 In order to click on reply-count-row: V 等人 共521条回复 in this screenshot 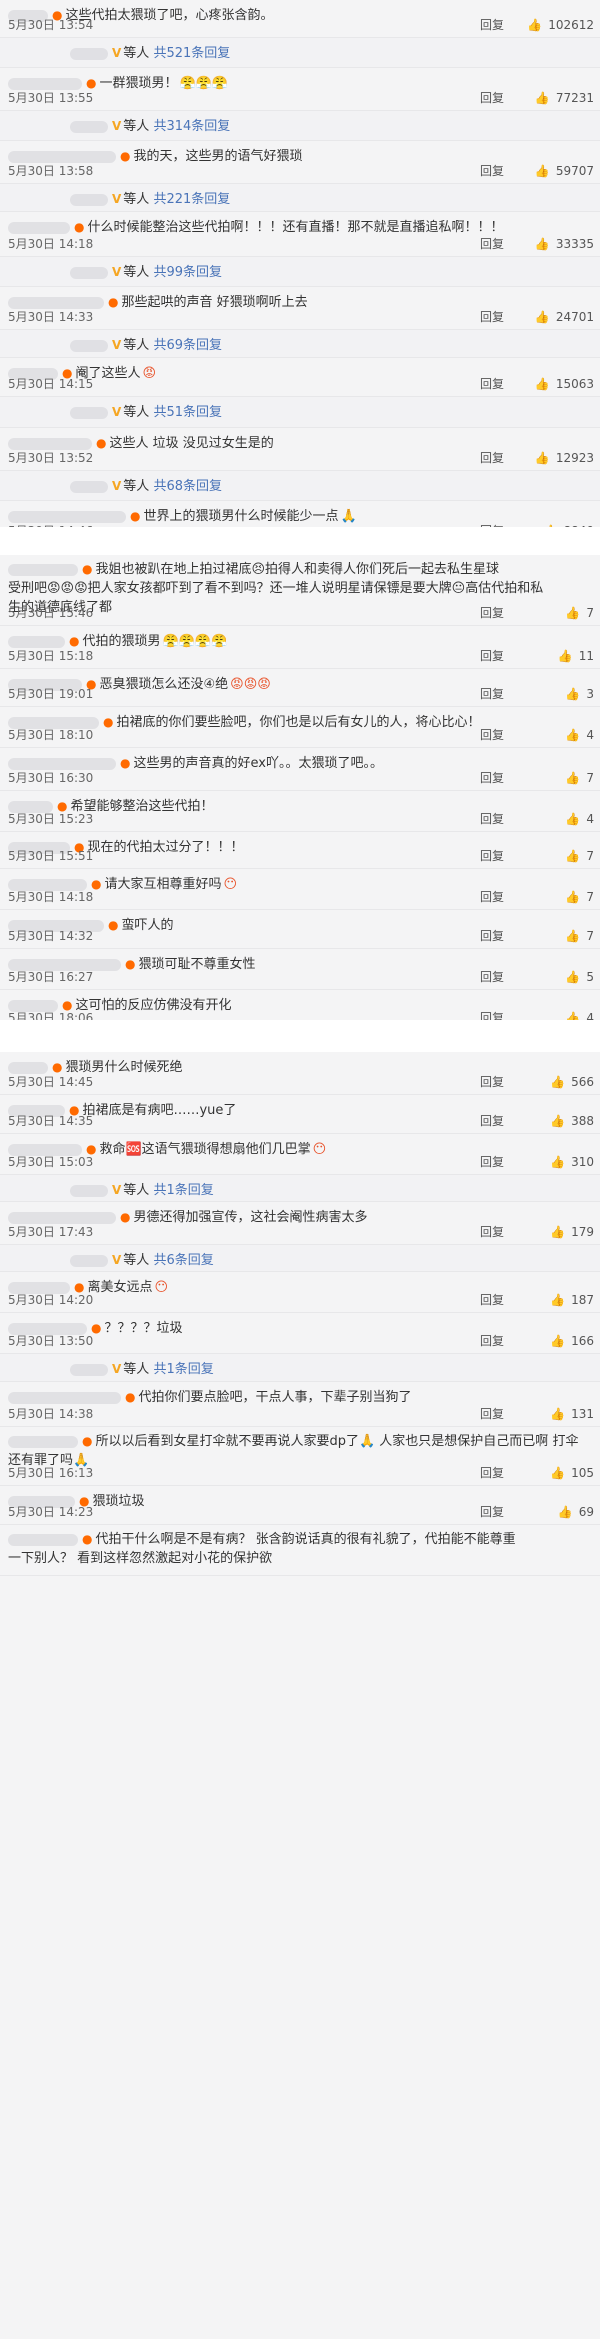, I will do `click(300, 53)`.